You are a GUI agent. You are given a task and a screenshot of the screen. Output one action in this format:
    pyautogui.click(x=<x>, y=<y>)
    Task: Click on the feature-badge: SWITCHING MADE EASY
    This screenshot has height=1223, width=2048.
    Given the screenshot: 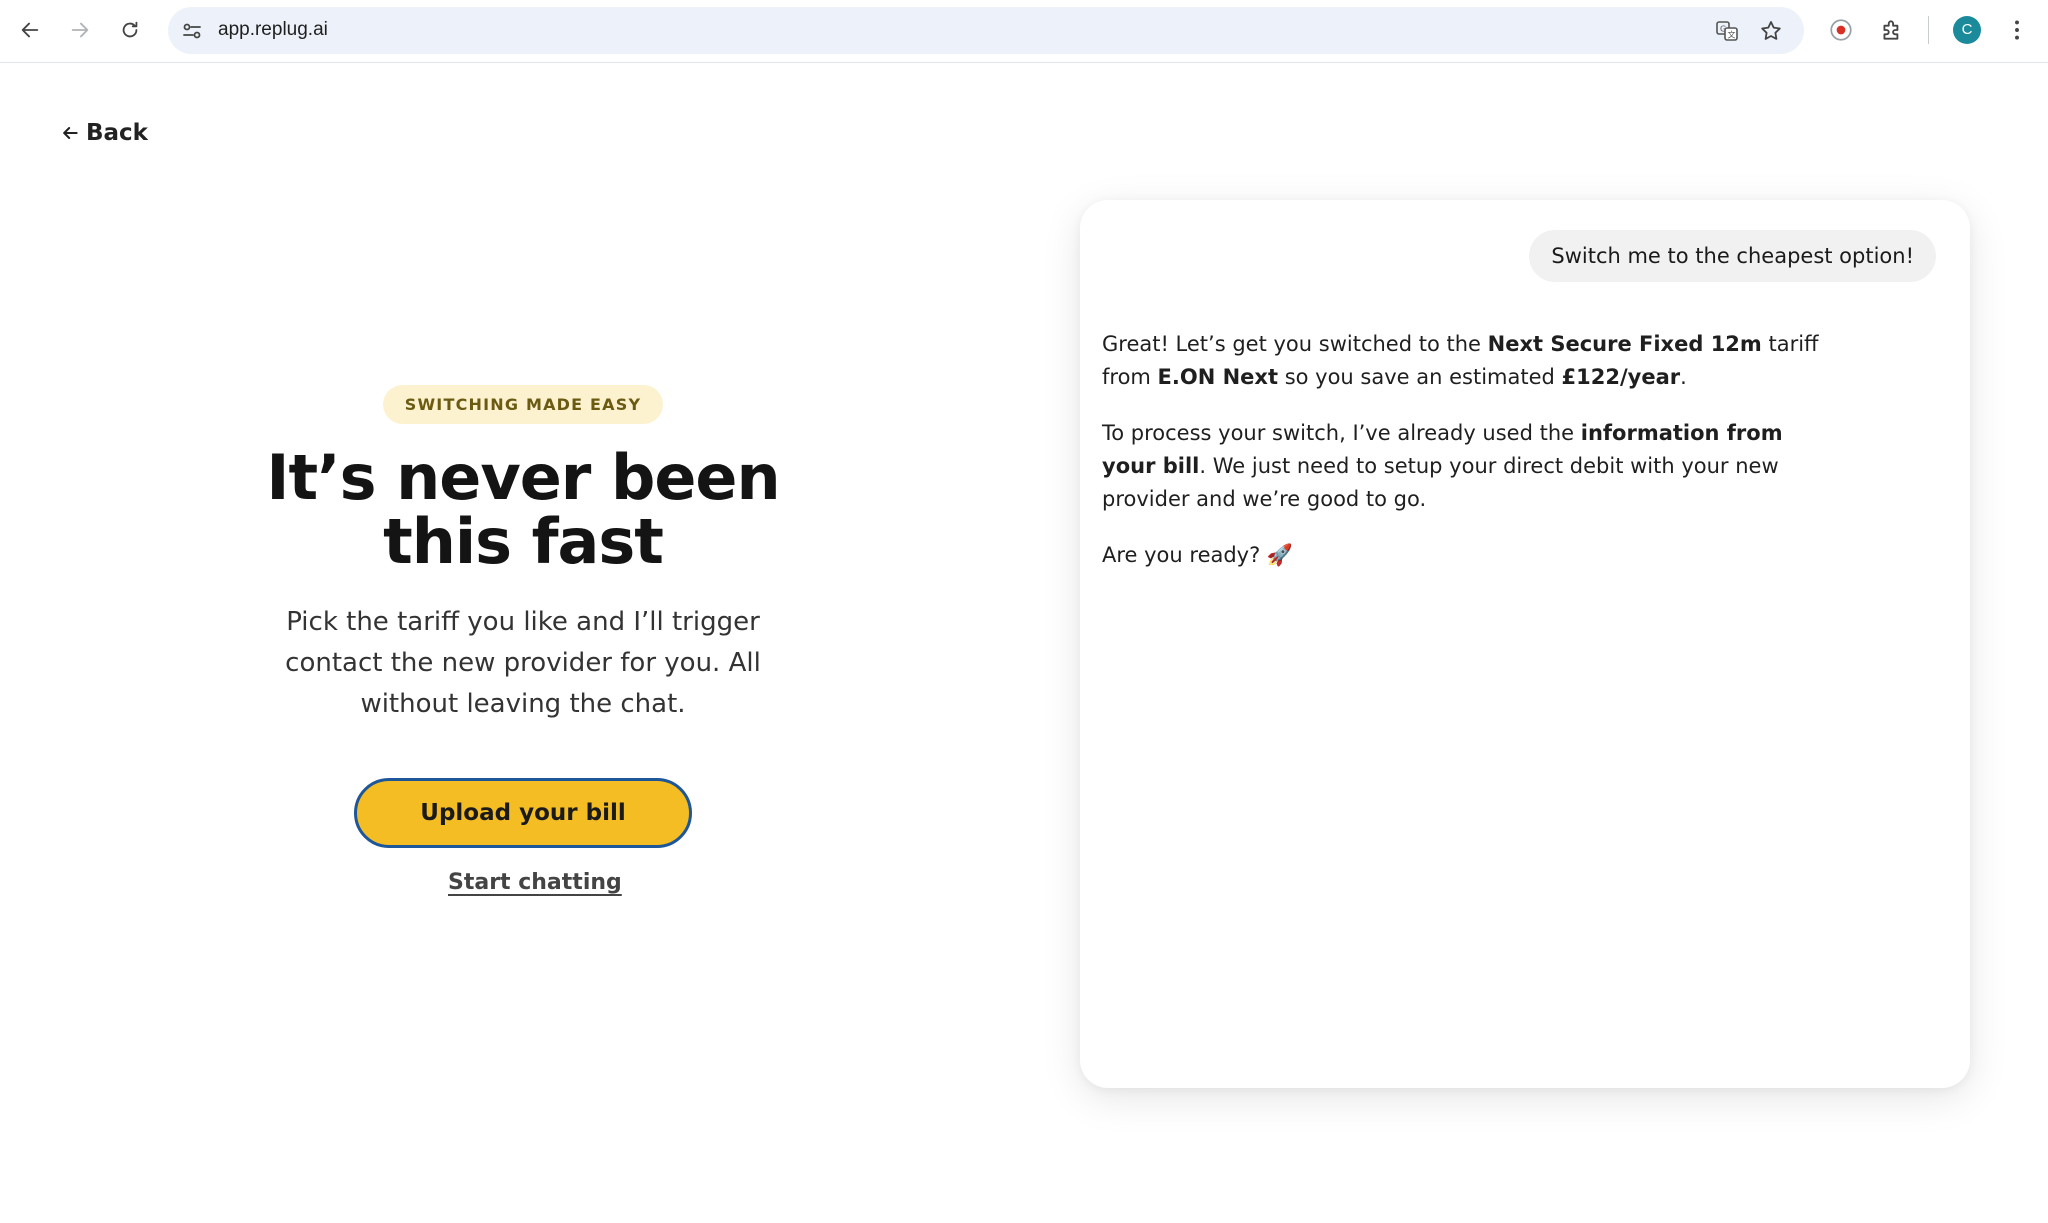 What is the action you would take?
    pyautogui.click(x=523, y=404)
    